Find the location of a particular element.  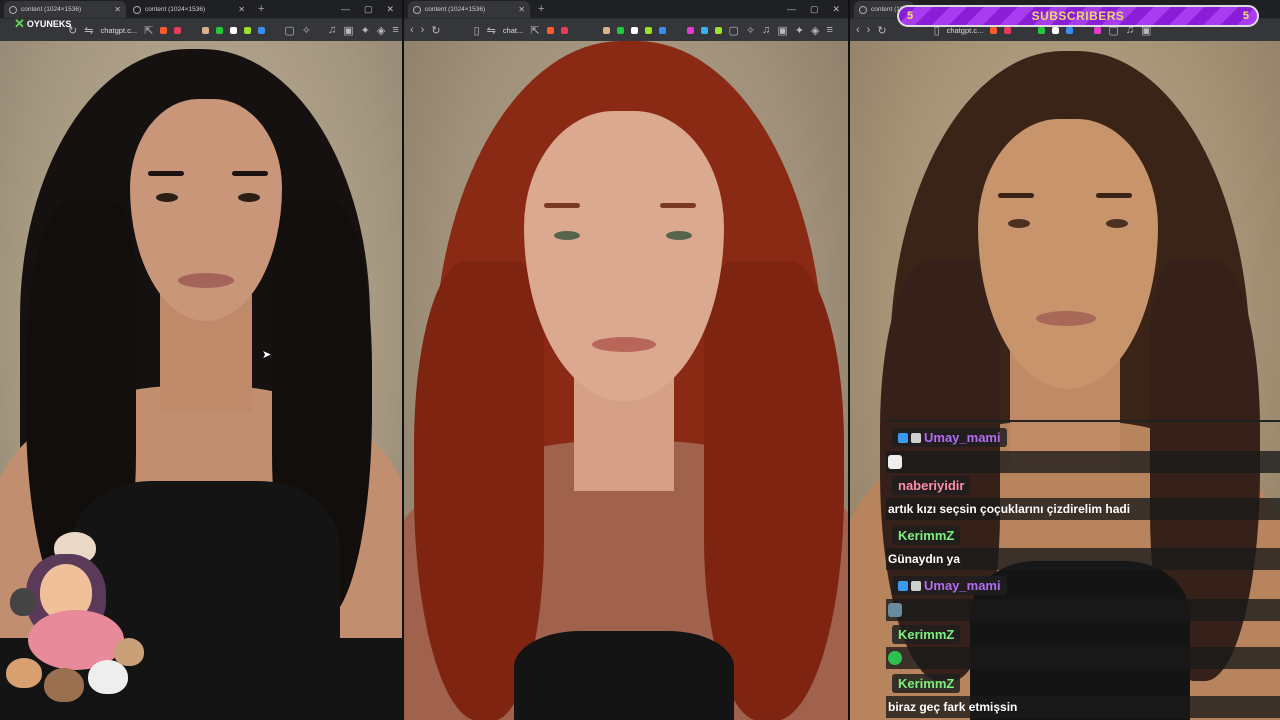

chat-message-body: Günaydın ya is located at coordinates (1083, 559).